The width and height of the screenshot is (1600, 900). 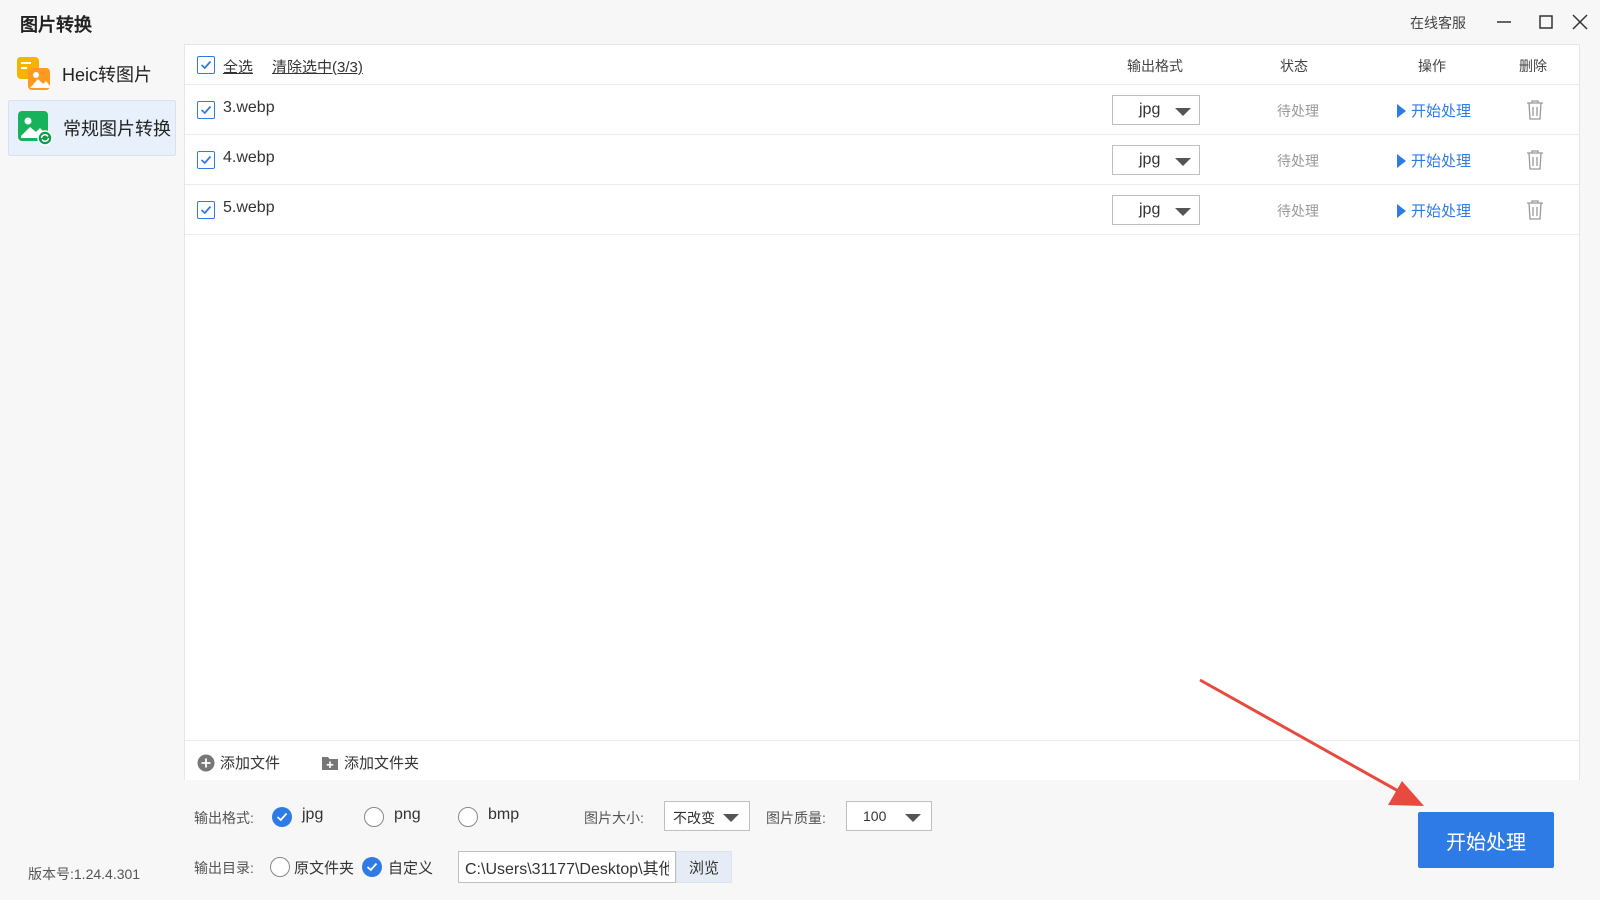 I want to click on image-size-label: 图片大小:, so click(x=614, y=818).